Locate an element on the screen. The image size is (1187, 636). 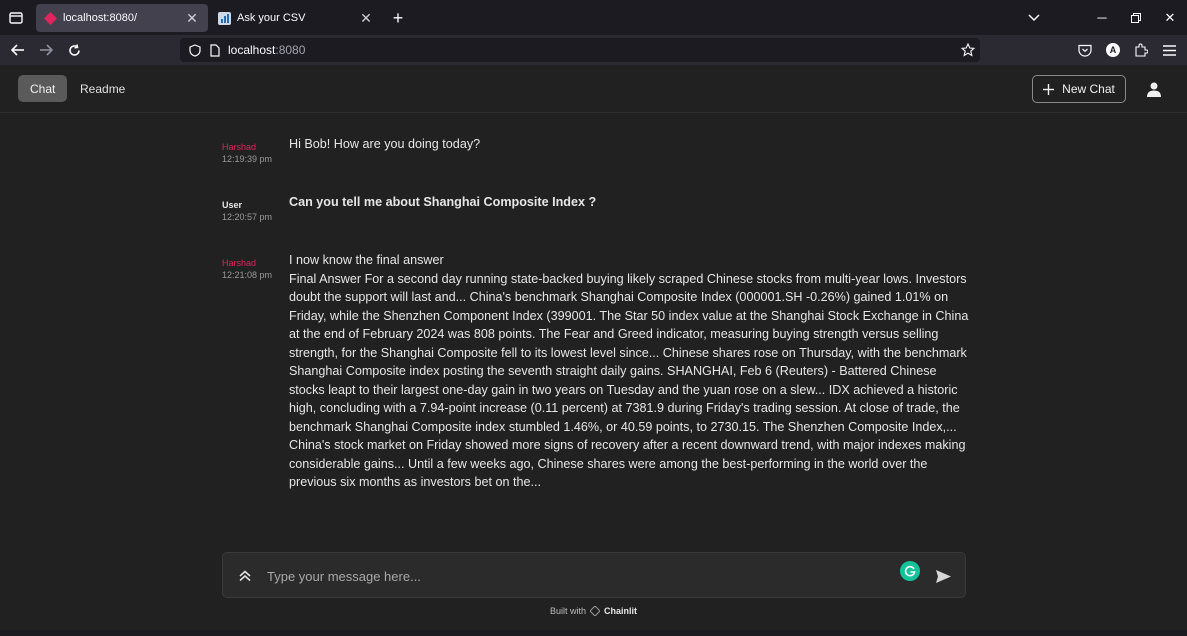
message-meta: Harshad 12:21:08 pm is located at coordinates (253, 269).